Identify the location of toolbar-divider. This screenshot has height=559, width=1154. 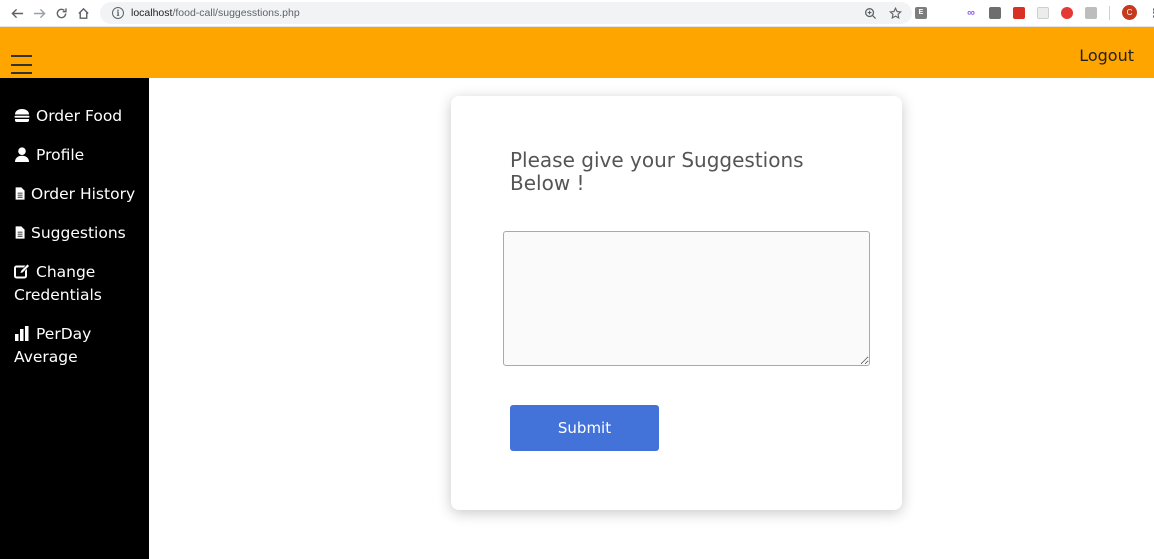
(1109, 12).